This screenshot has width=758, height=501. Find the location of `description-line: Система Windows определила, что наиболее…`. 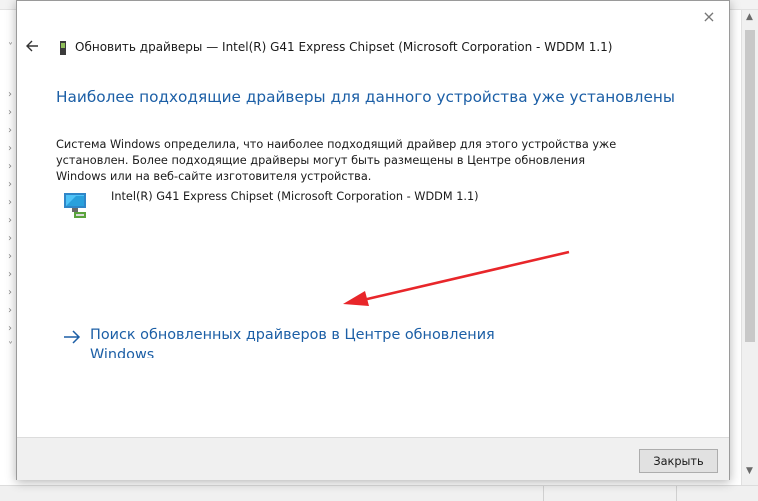

description-line: Система Windows определила, что наиболее… is located at coordinates (336, 144).